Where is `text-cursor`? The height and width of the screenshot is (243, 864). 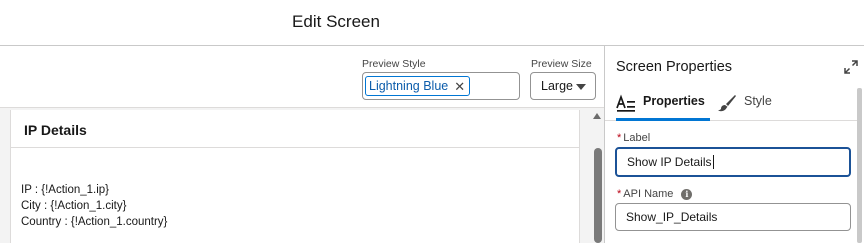
text-cursor is located at coordinates (713, 162).